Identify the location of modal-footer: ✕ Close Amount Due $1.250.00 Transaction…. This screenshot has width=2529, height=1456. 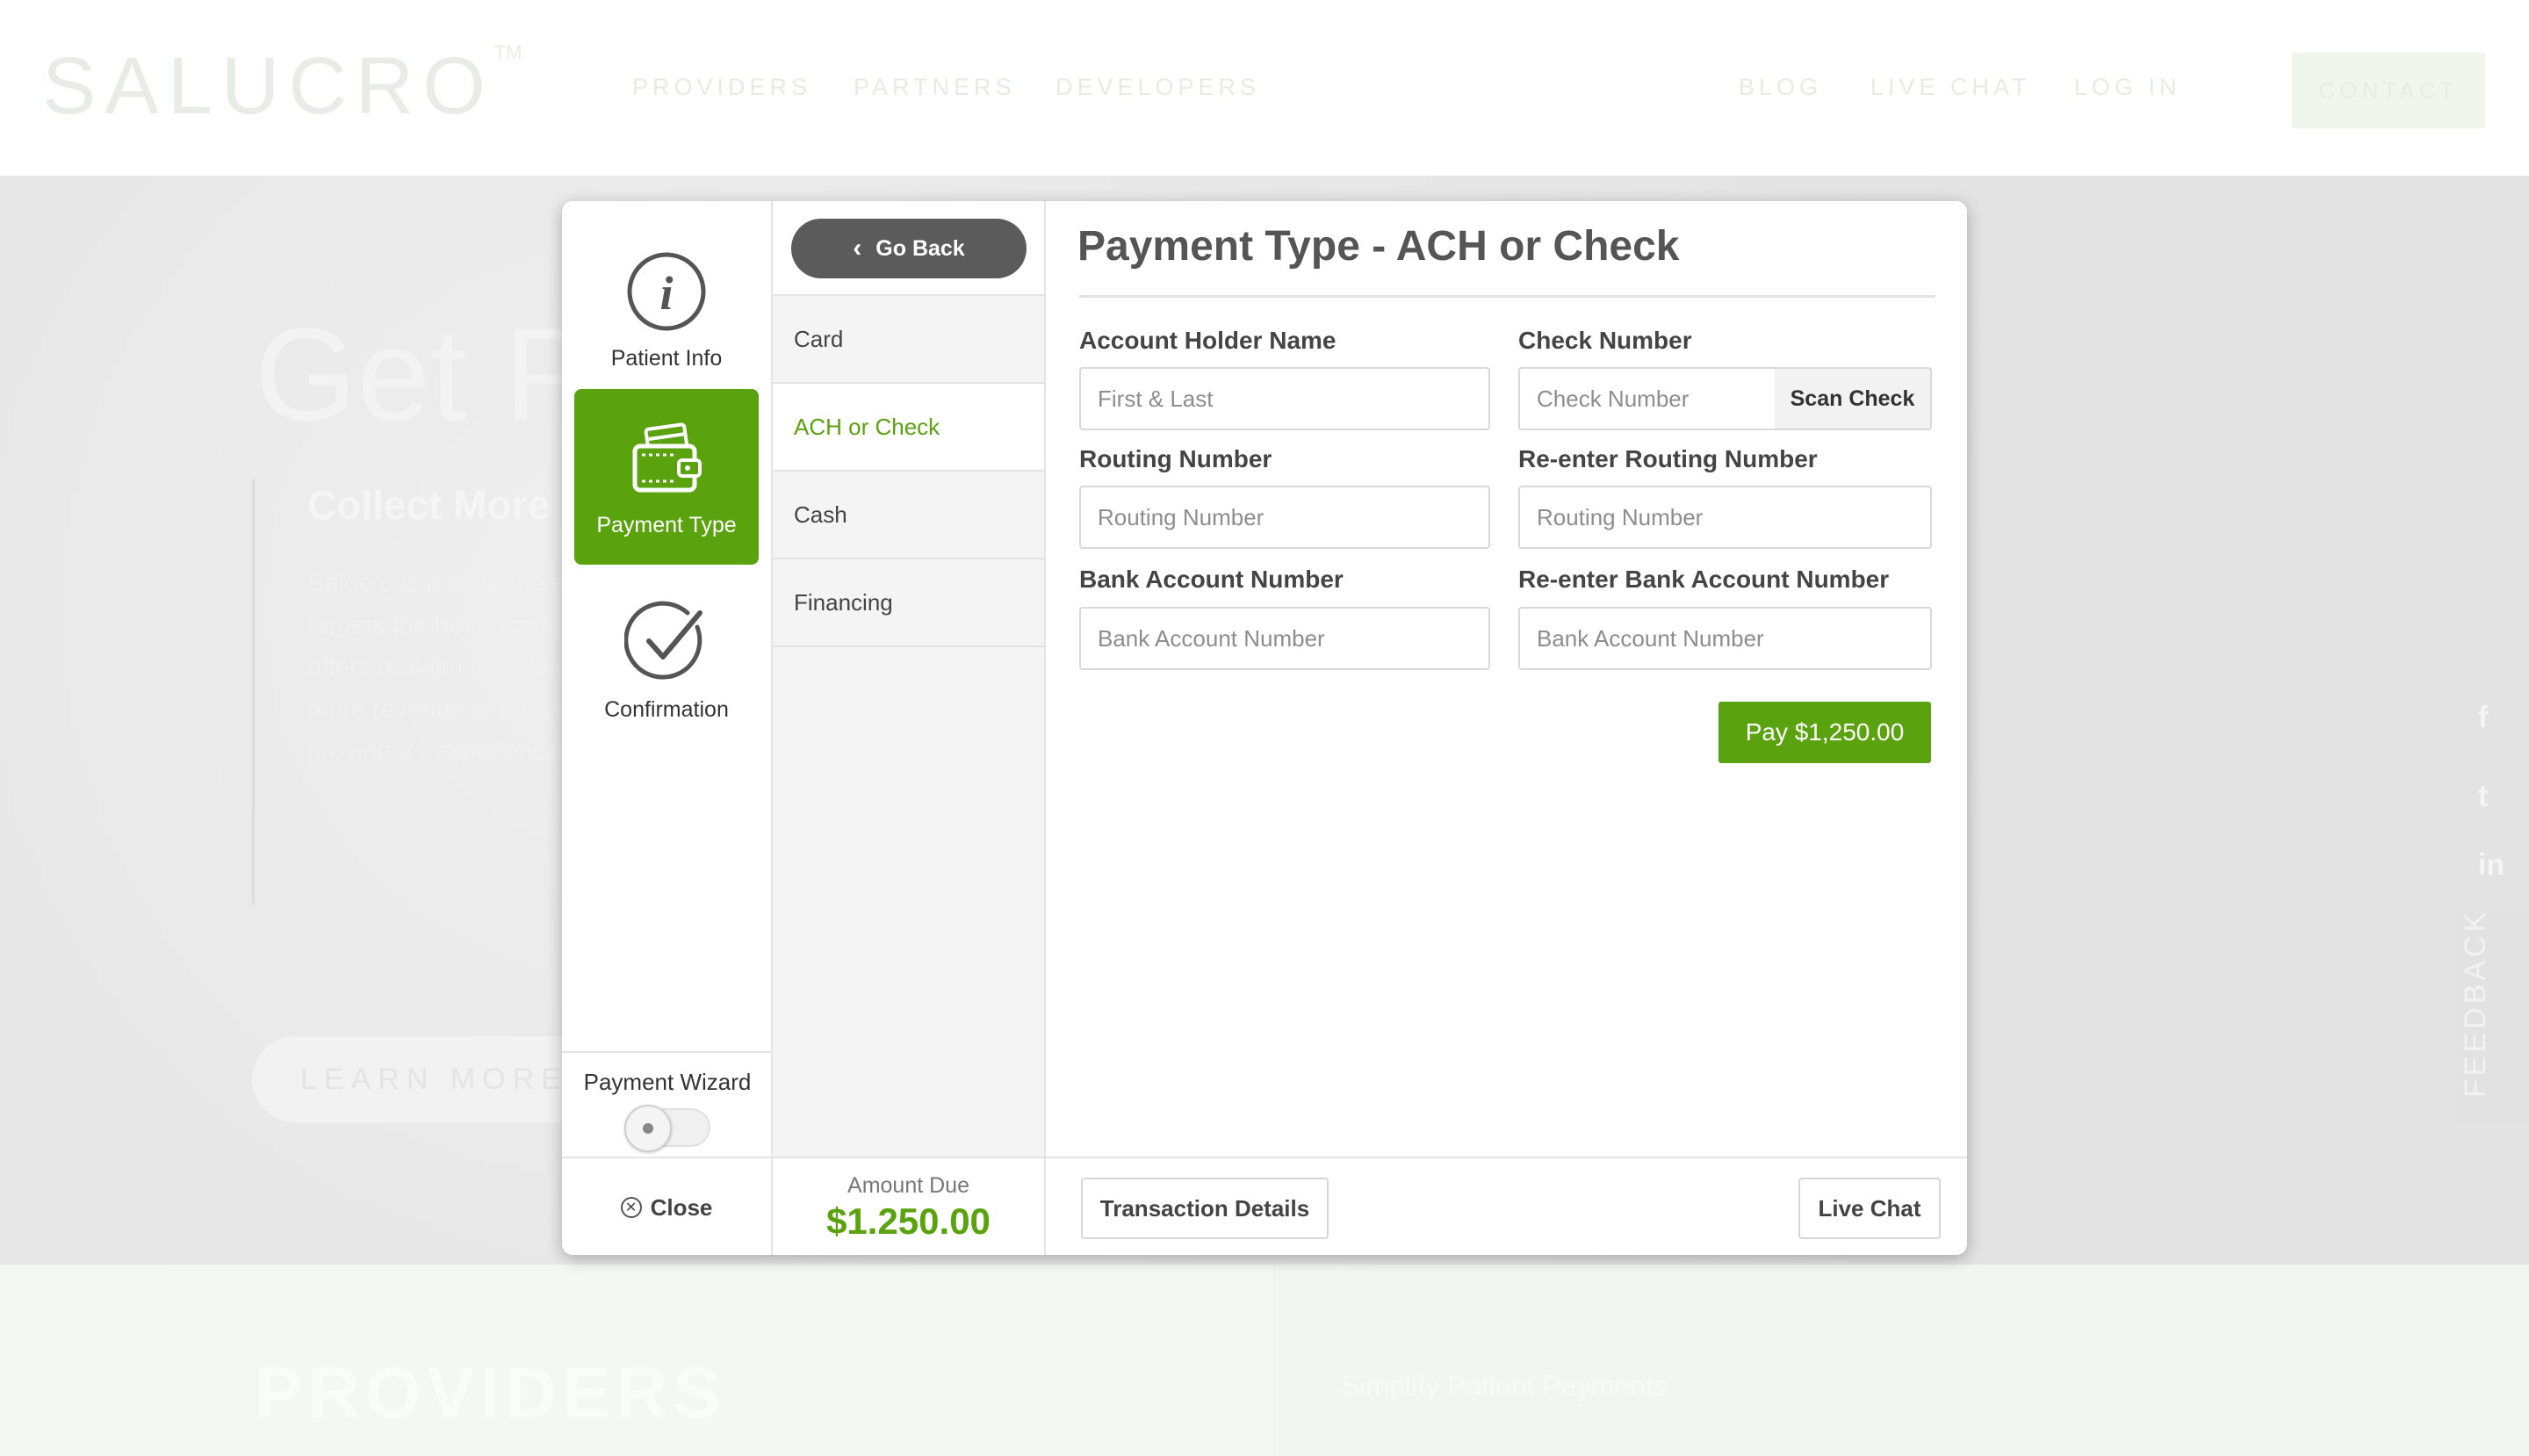
(1265, 1206).